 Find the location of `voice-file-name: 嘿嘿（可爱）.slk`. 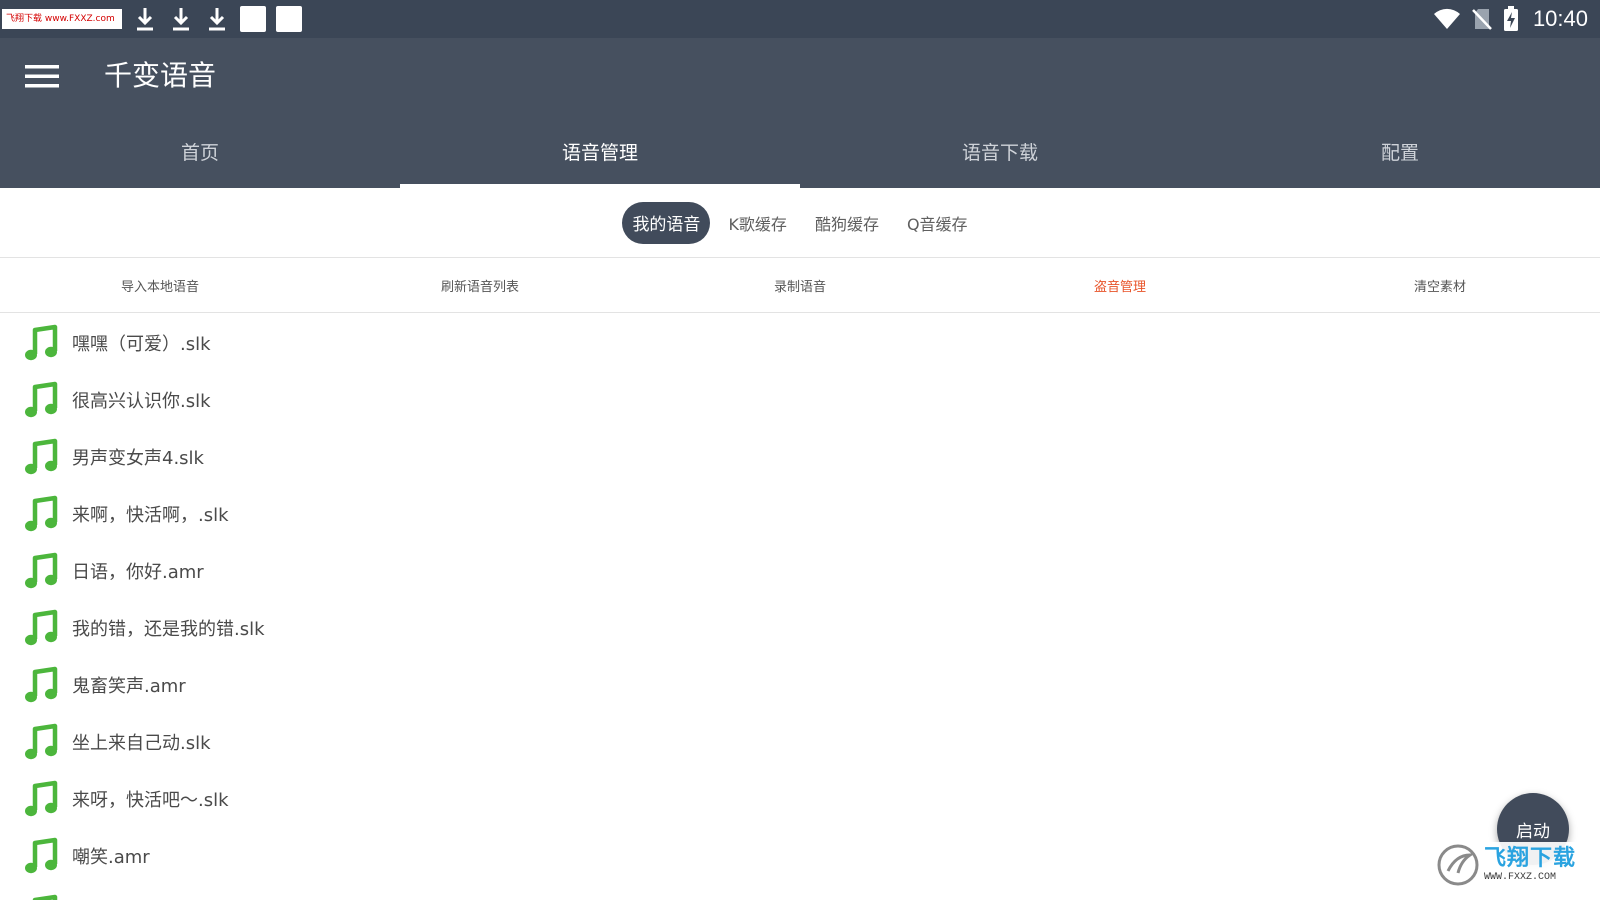

voice-file-name: 嘿嘿（可爱）.slk is located at coordinates (141, 344).